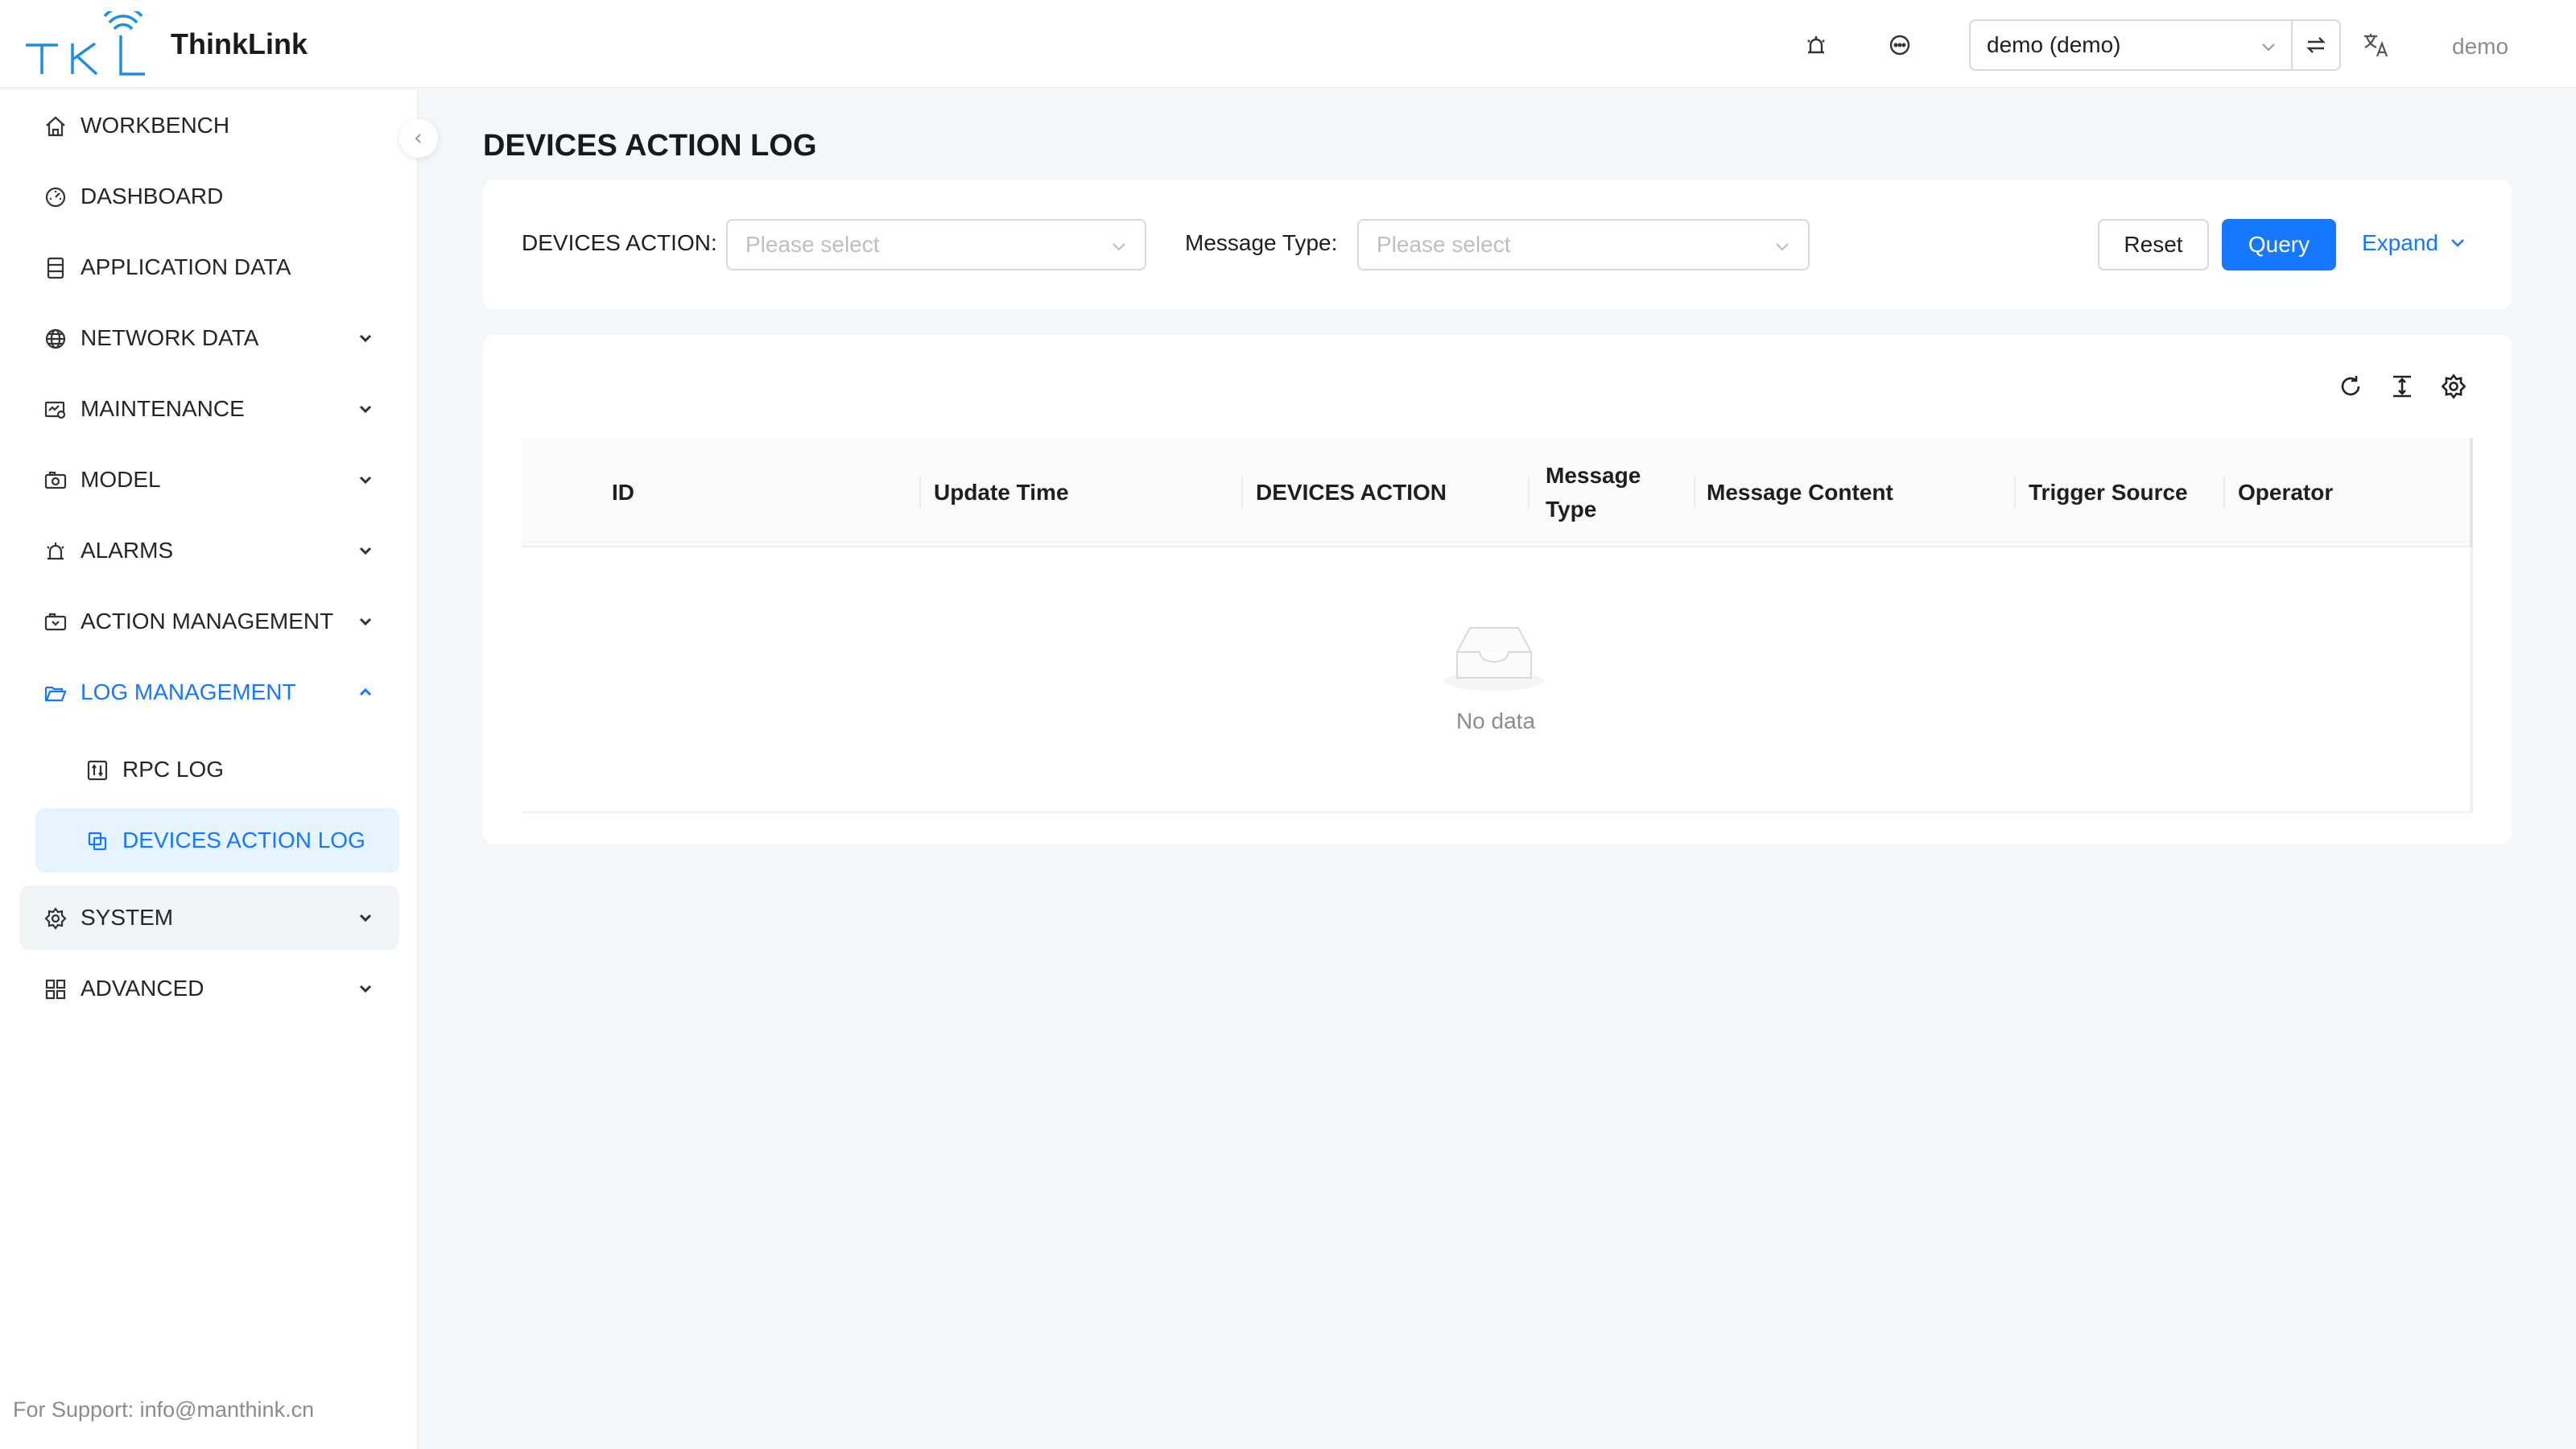 The height and width of the screenshot is (1449, 2576). Describe the element at coordinates (97, 842) in the screenshot. I see `copy-icon` at that location.